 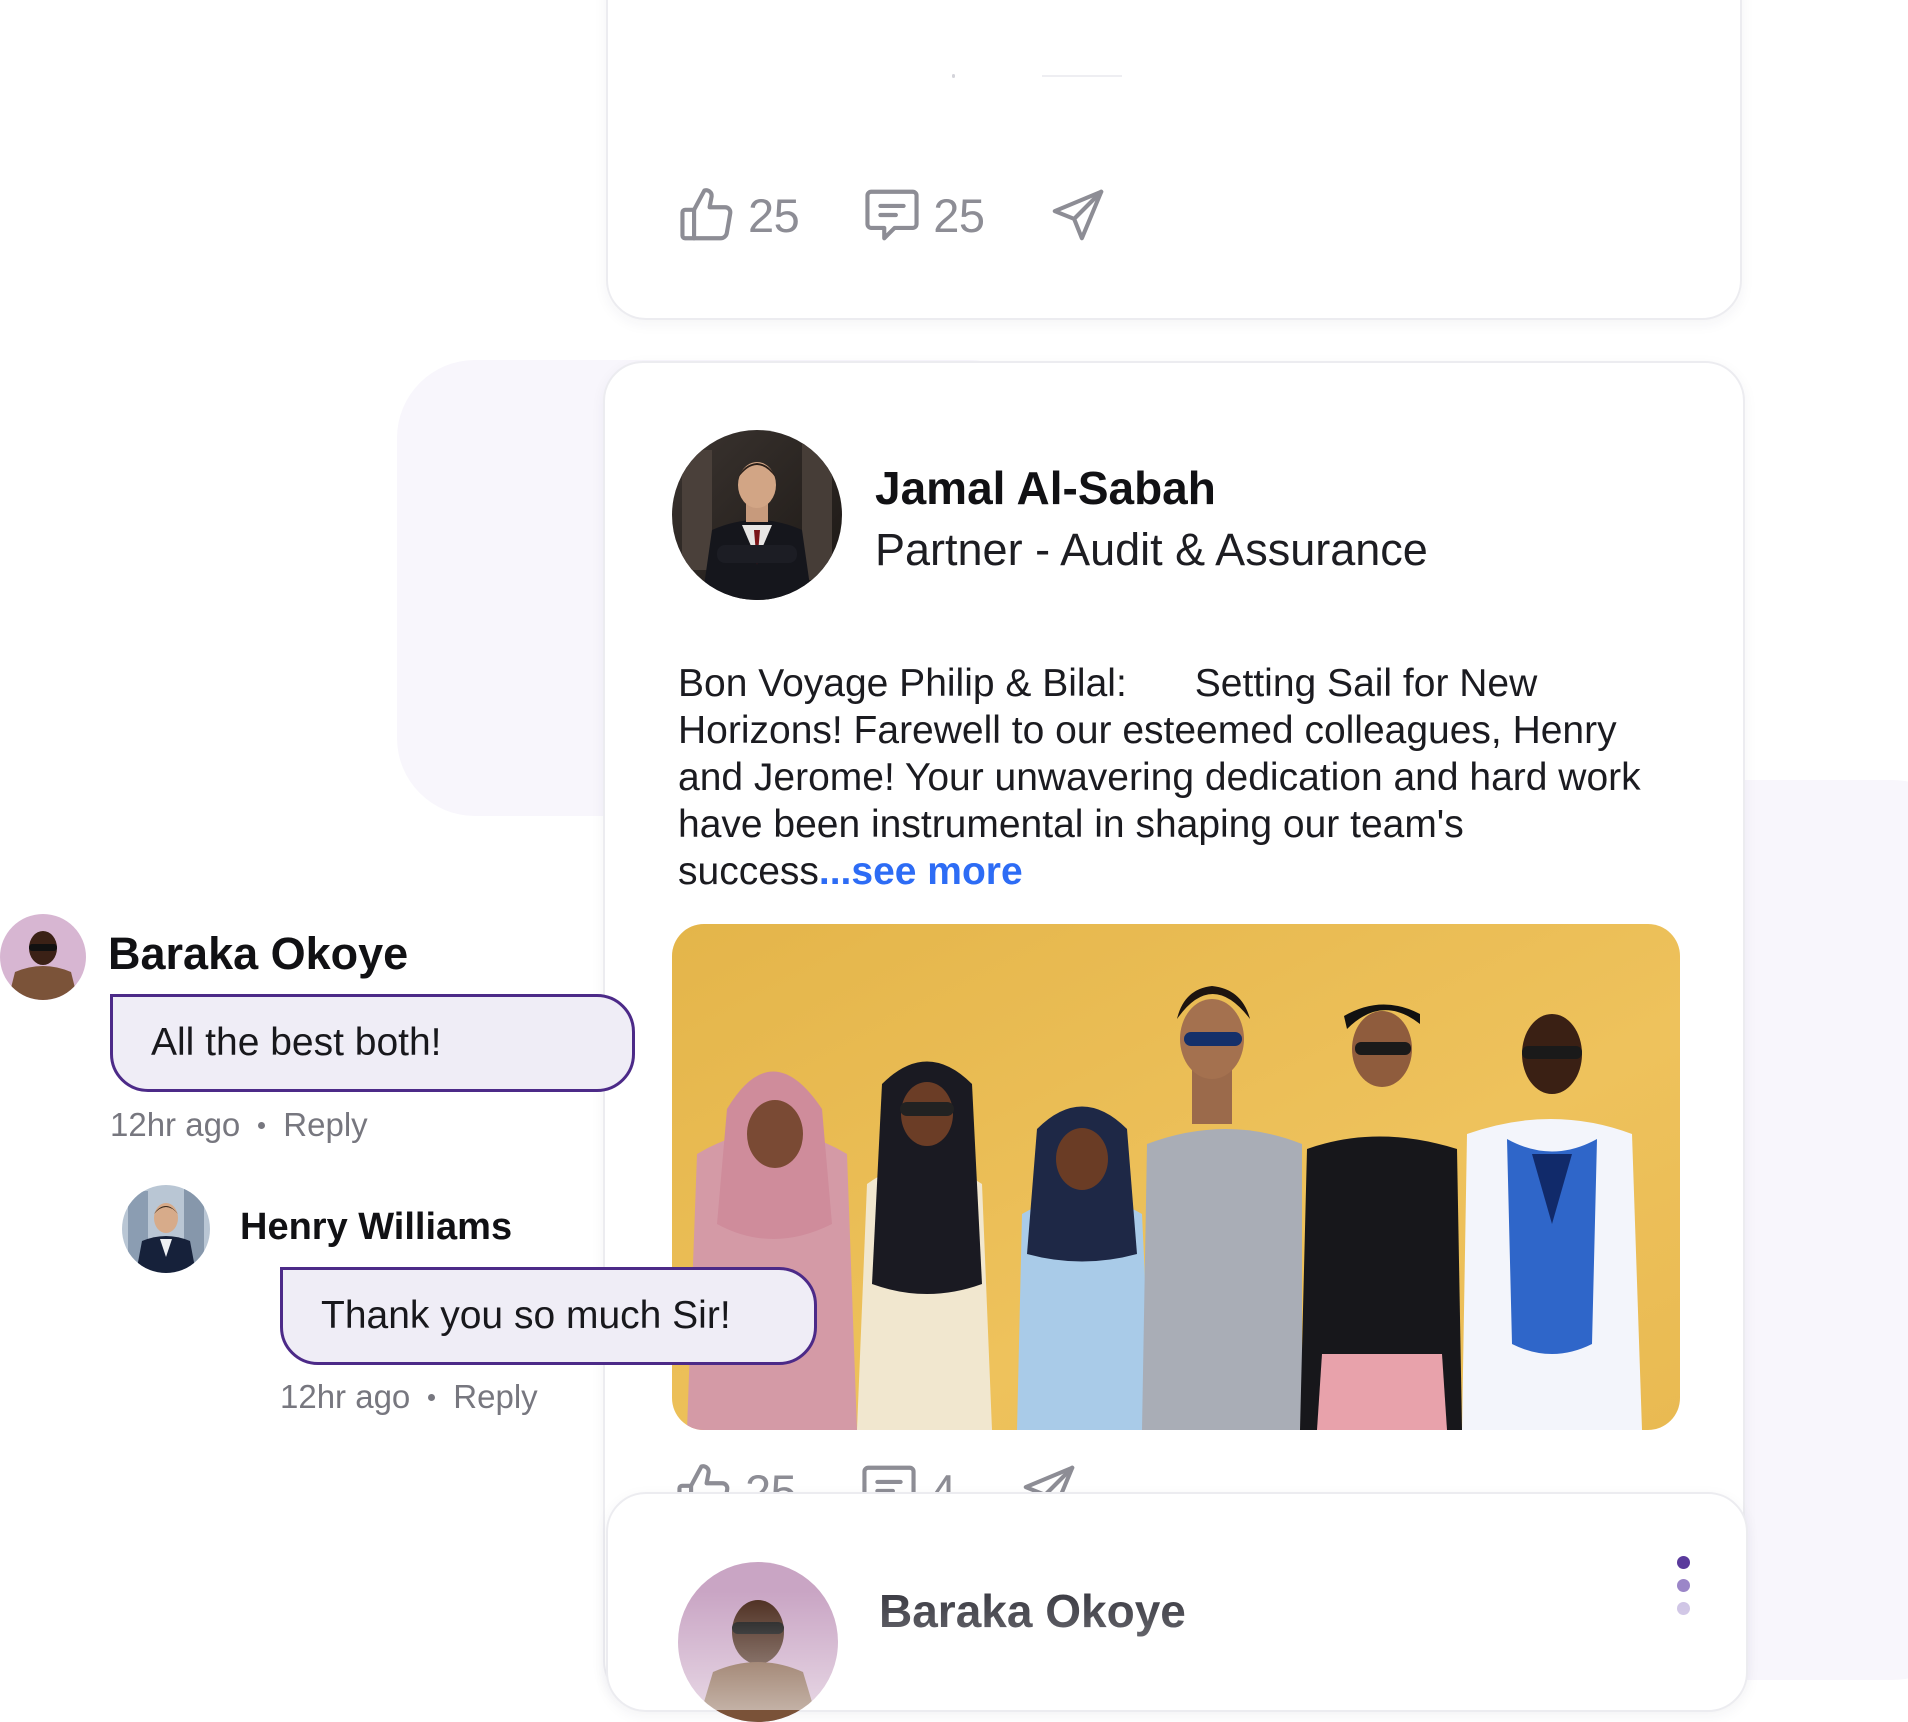 What do you see at coordinates (376, 1227) in the screenshot?
I see `comment-author-name: Henry Williams` at bounding box center [376, 1227].